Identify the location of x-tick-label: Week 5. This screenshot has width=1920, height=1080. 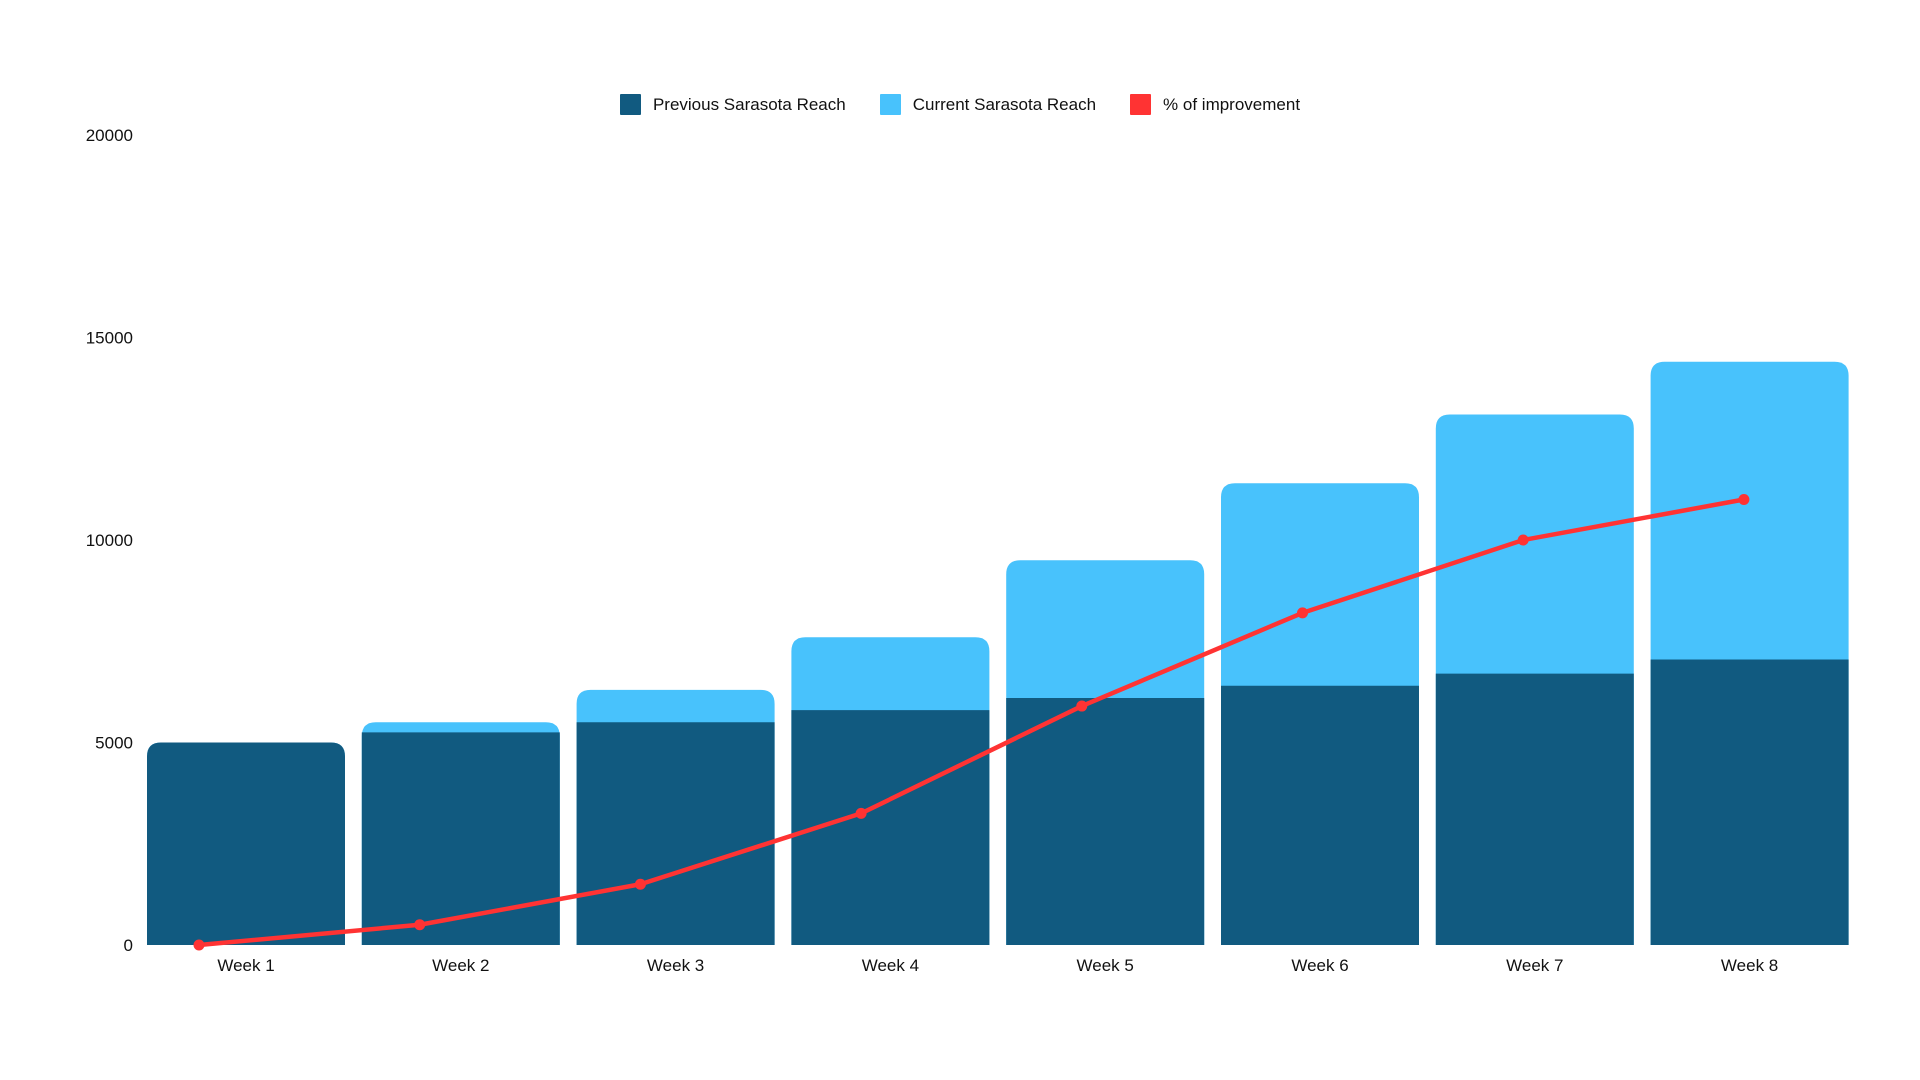
(1105, 965).